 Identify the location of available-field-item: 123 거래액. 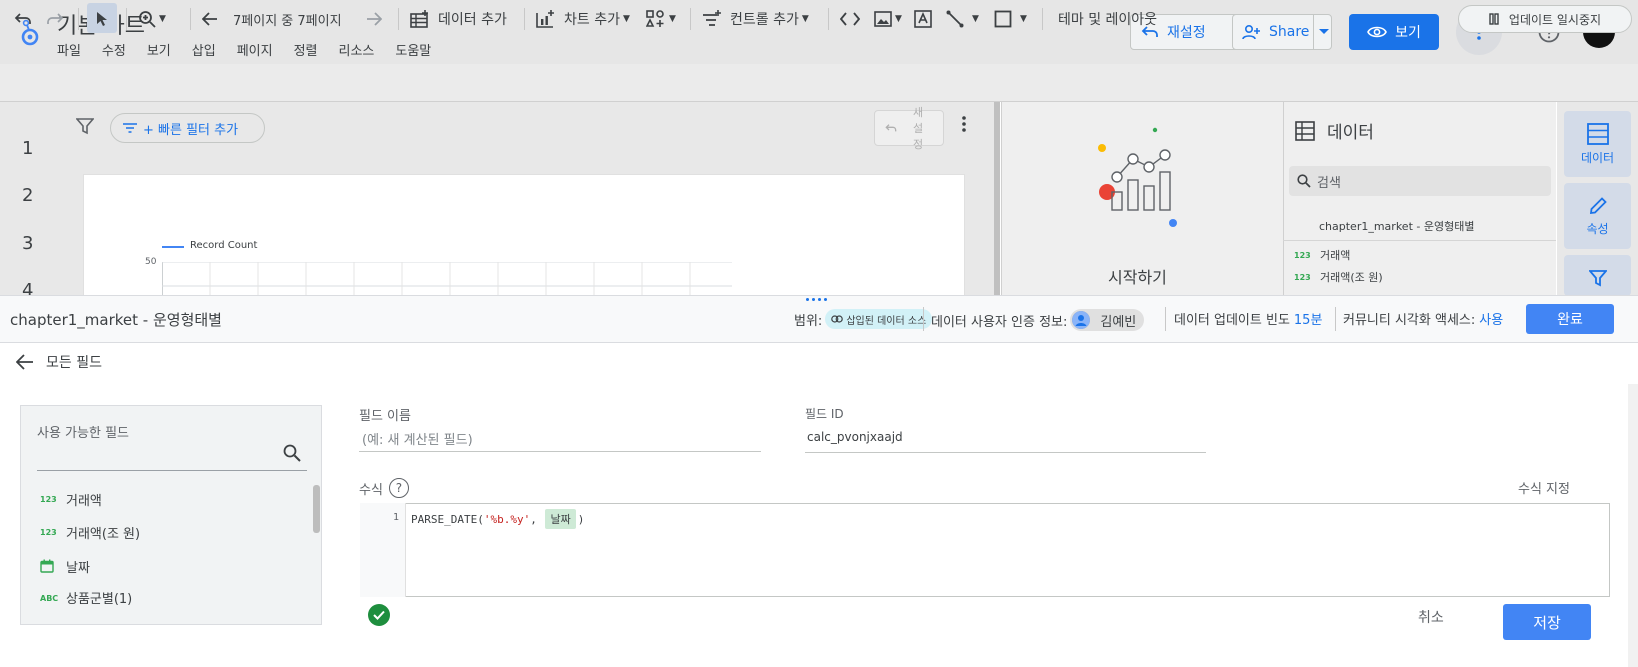
(71, 499).